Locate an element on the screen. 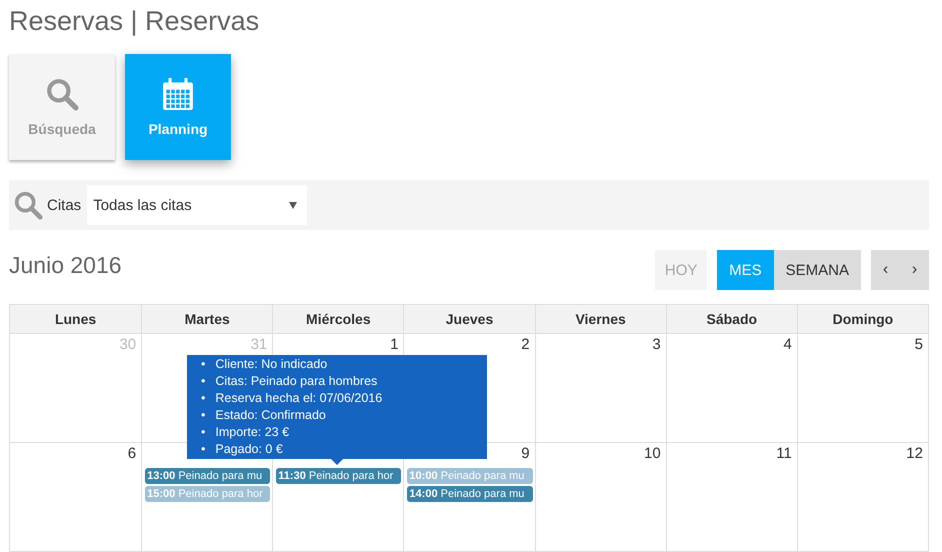  filter-label: Citas is located at coordinates (64, 205).